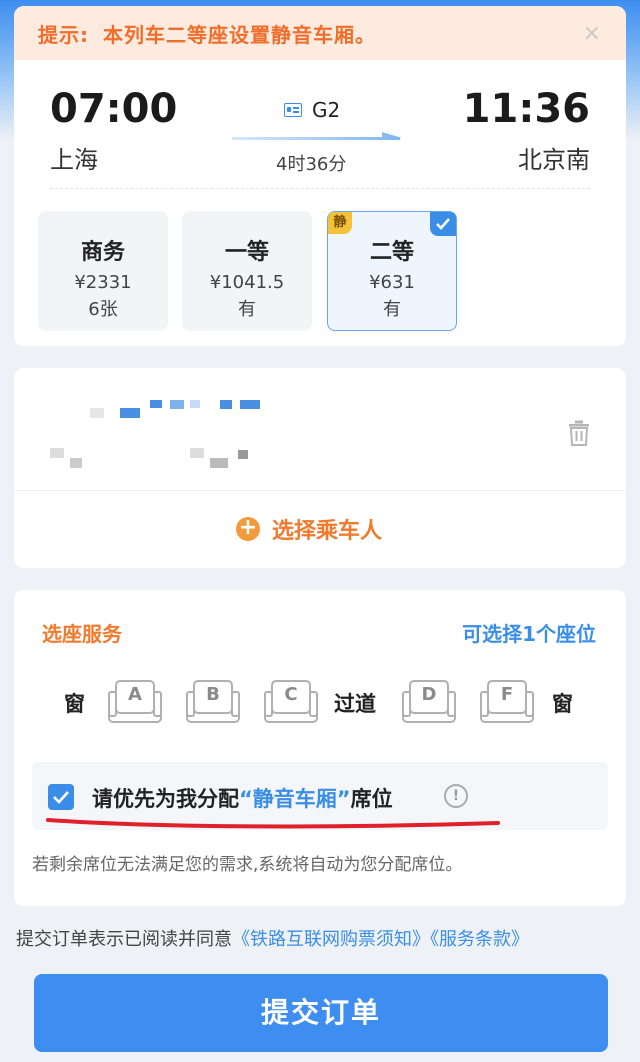  I want to click on seat-option-d: D, so click(429, 702).